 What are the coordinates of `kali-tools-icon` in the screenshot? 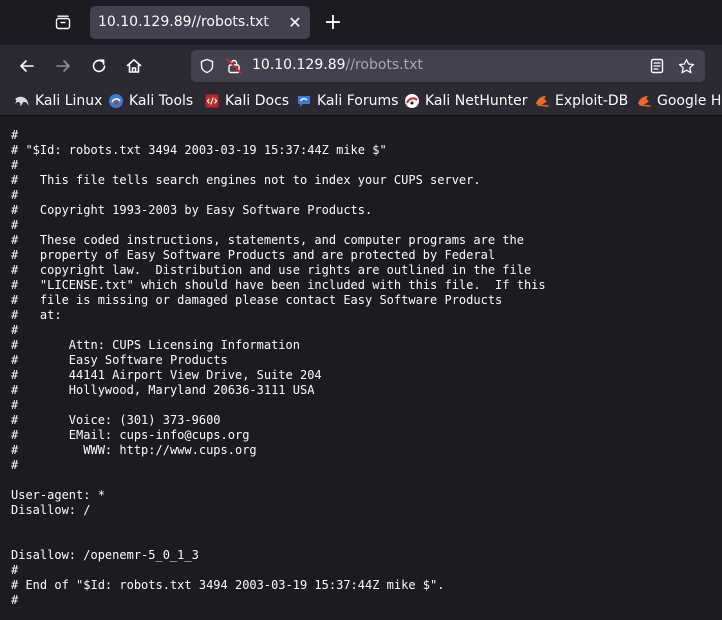 It's located at (116, 101).